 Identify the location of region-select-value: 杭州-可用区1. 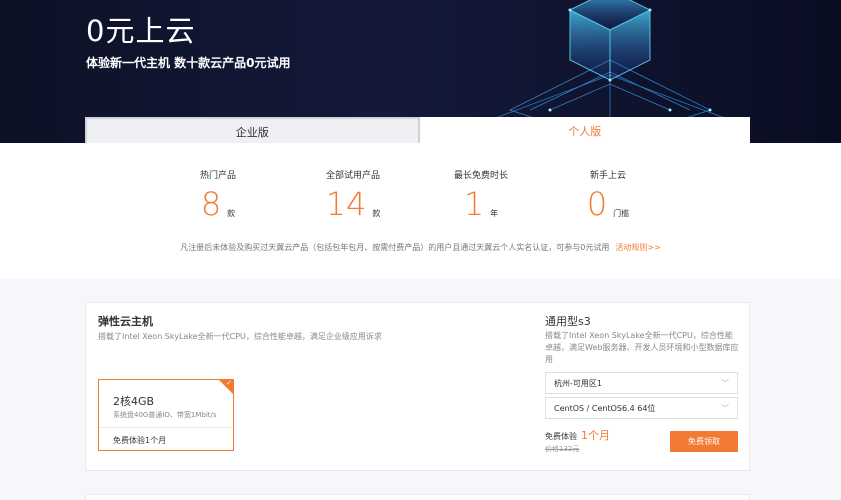
(578, 383).